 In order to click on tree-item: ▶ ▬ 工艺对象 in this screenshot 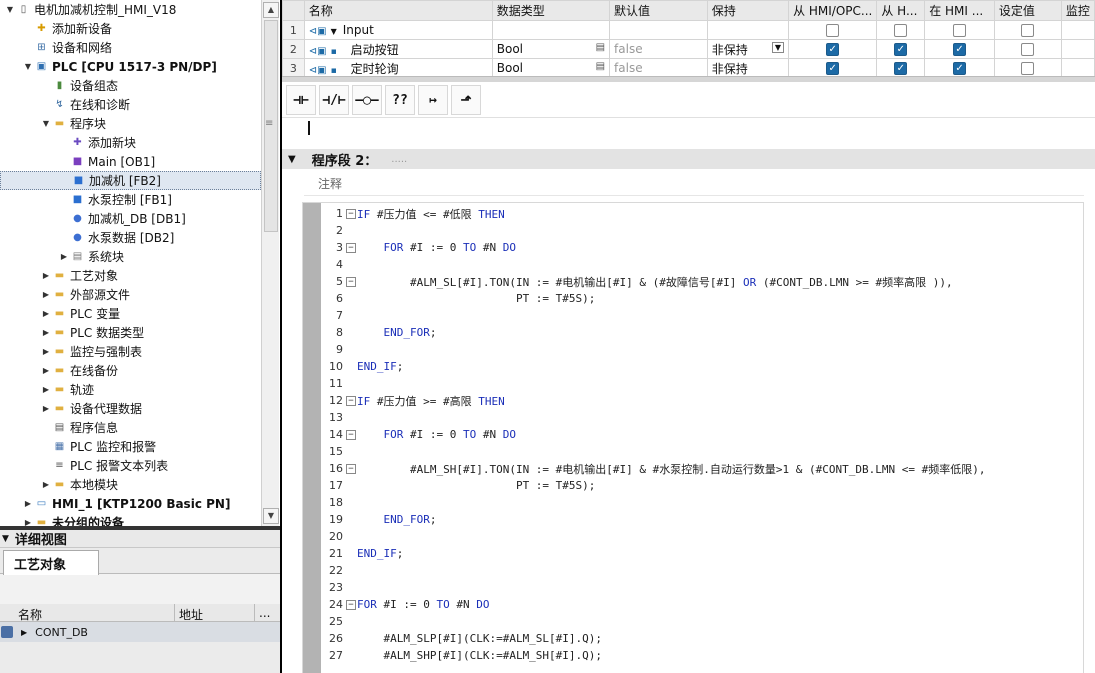, I will do `click(130, 275)`.